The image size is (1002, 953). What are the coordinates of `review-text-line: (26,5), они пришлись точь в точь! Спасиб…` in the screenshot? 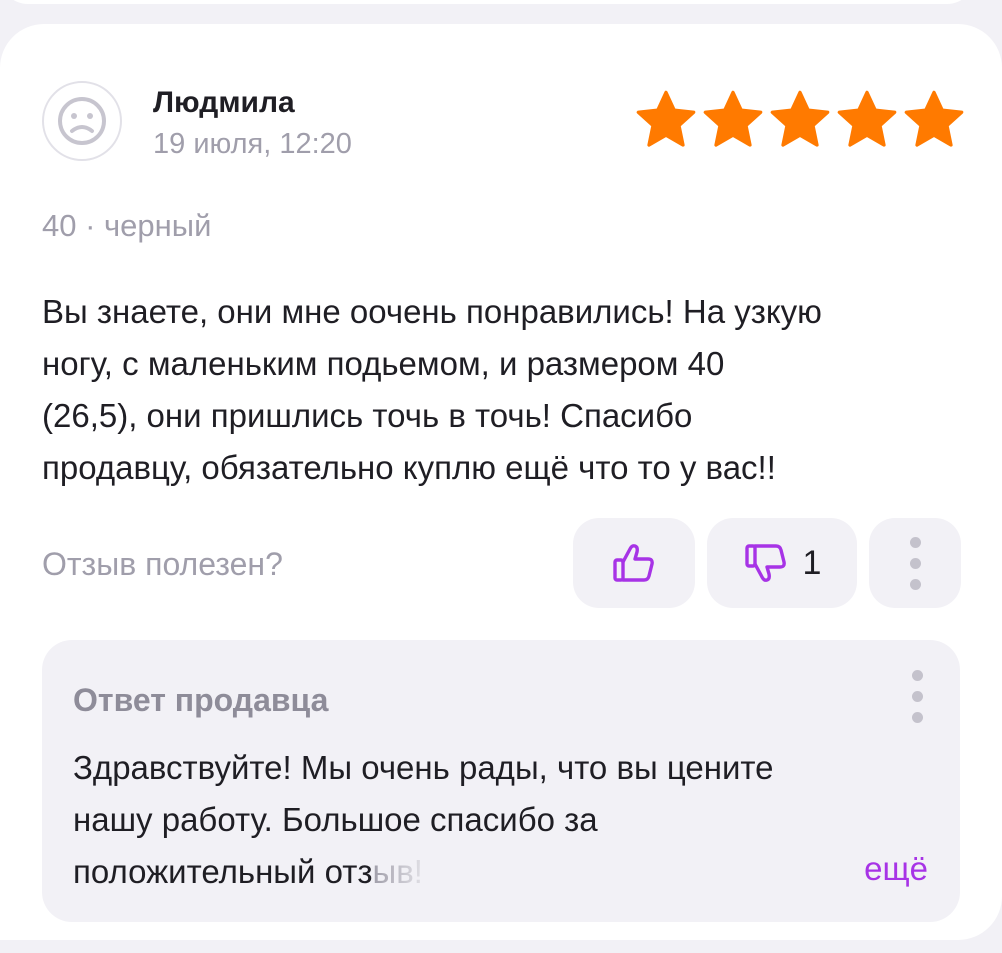 It's located at (367, 415).